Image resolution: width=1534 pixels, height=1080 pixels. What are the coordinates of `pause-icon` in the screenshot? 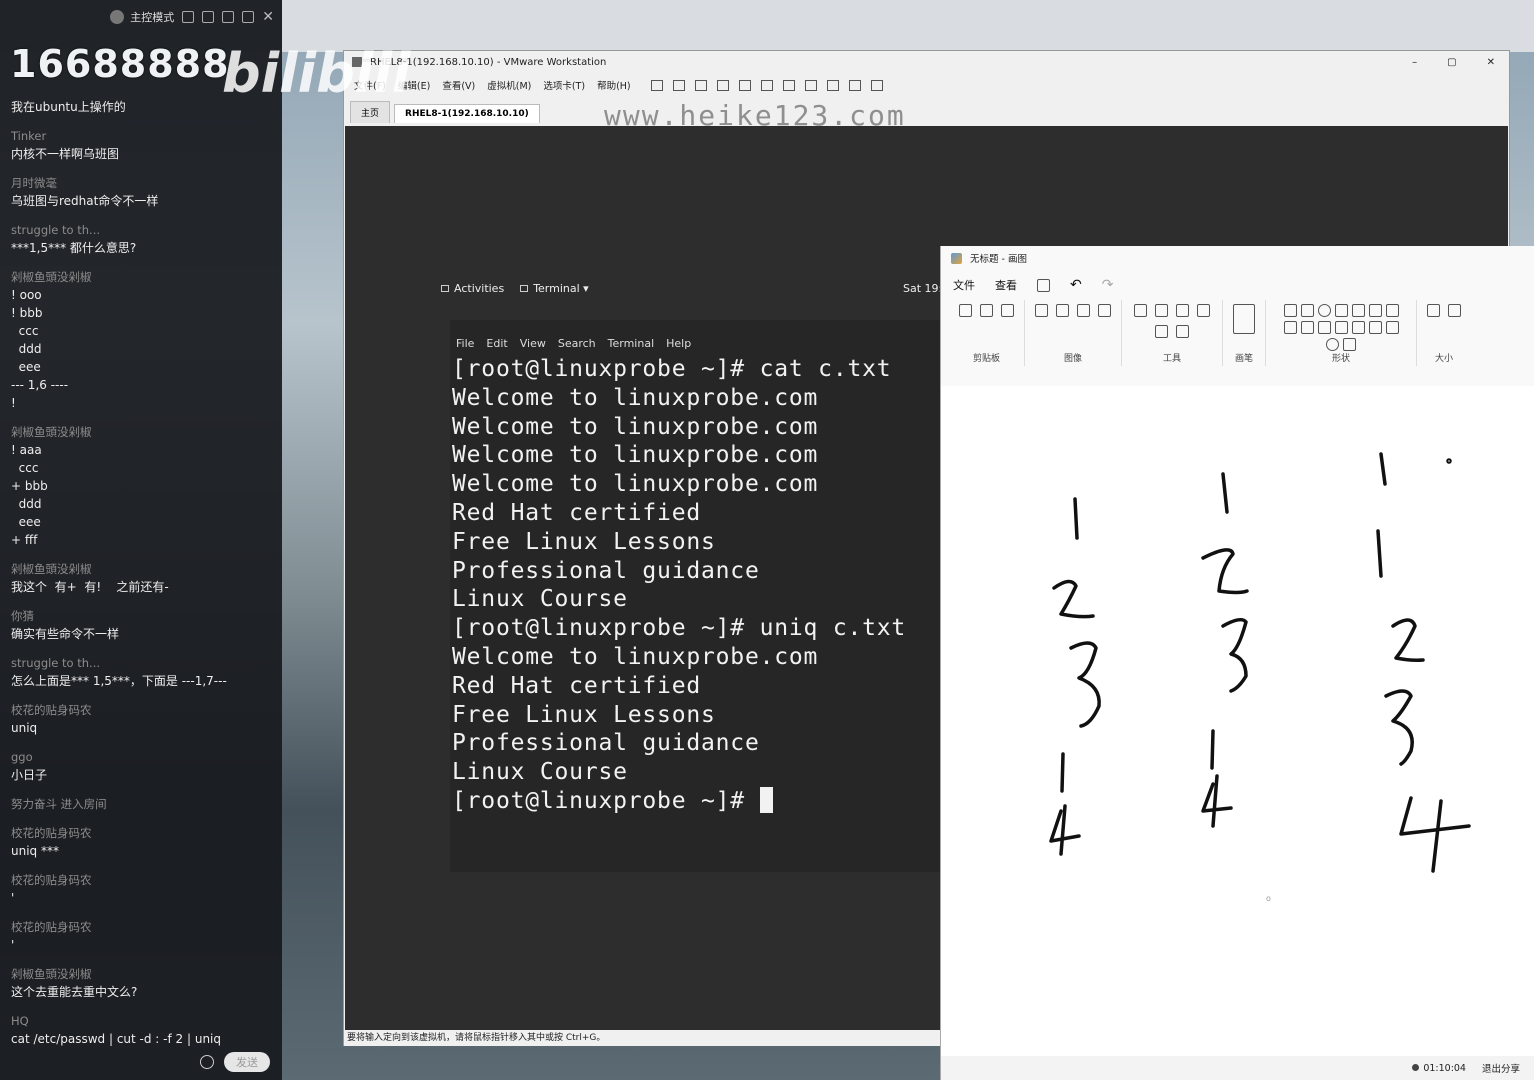 It's located at (656, 85).